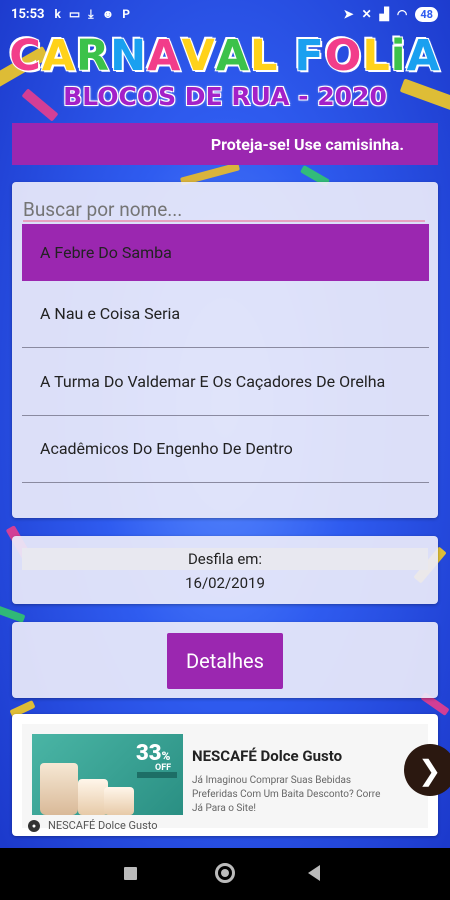  What do you see at coordinates (34, 825) in the screenshot?
I see `nescafe-logo-icon: ●` at bounding box center [34, 825].